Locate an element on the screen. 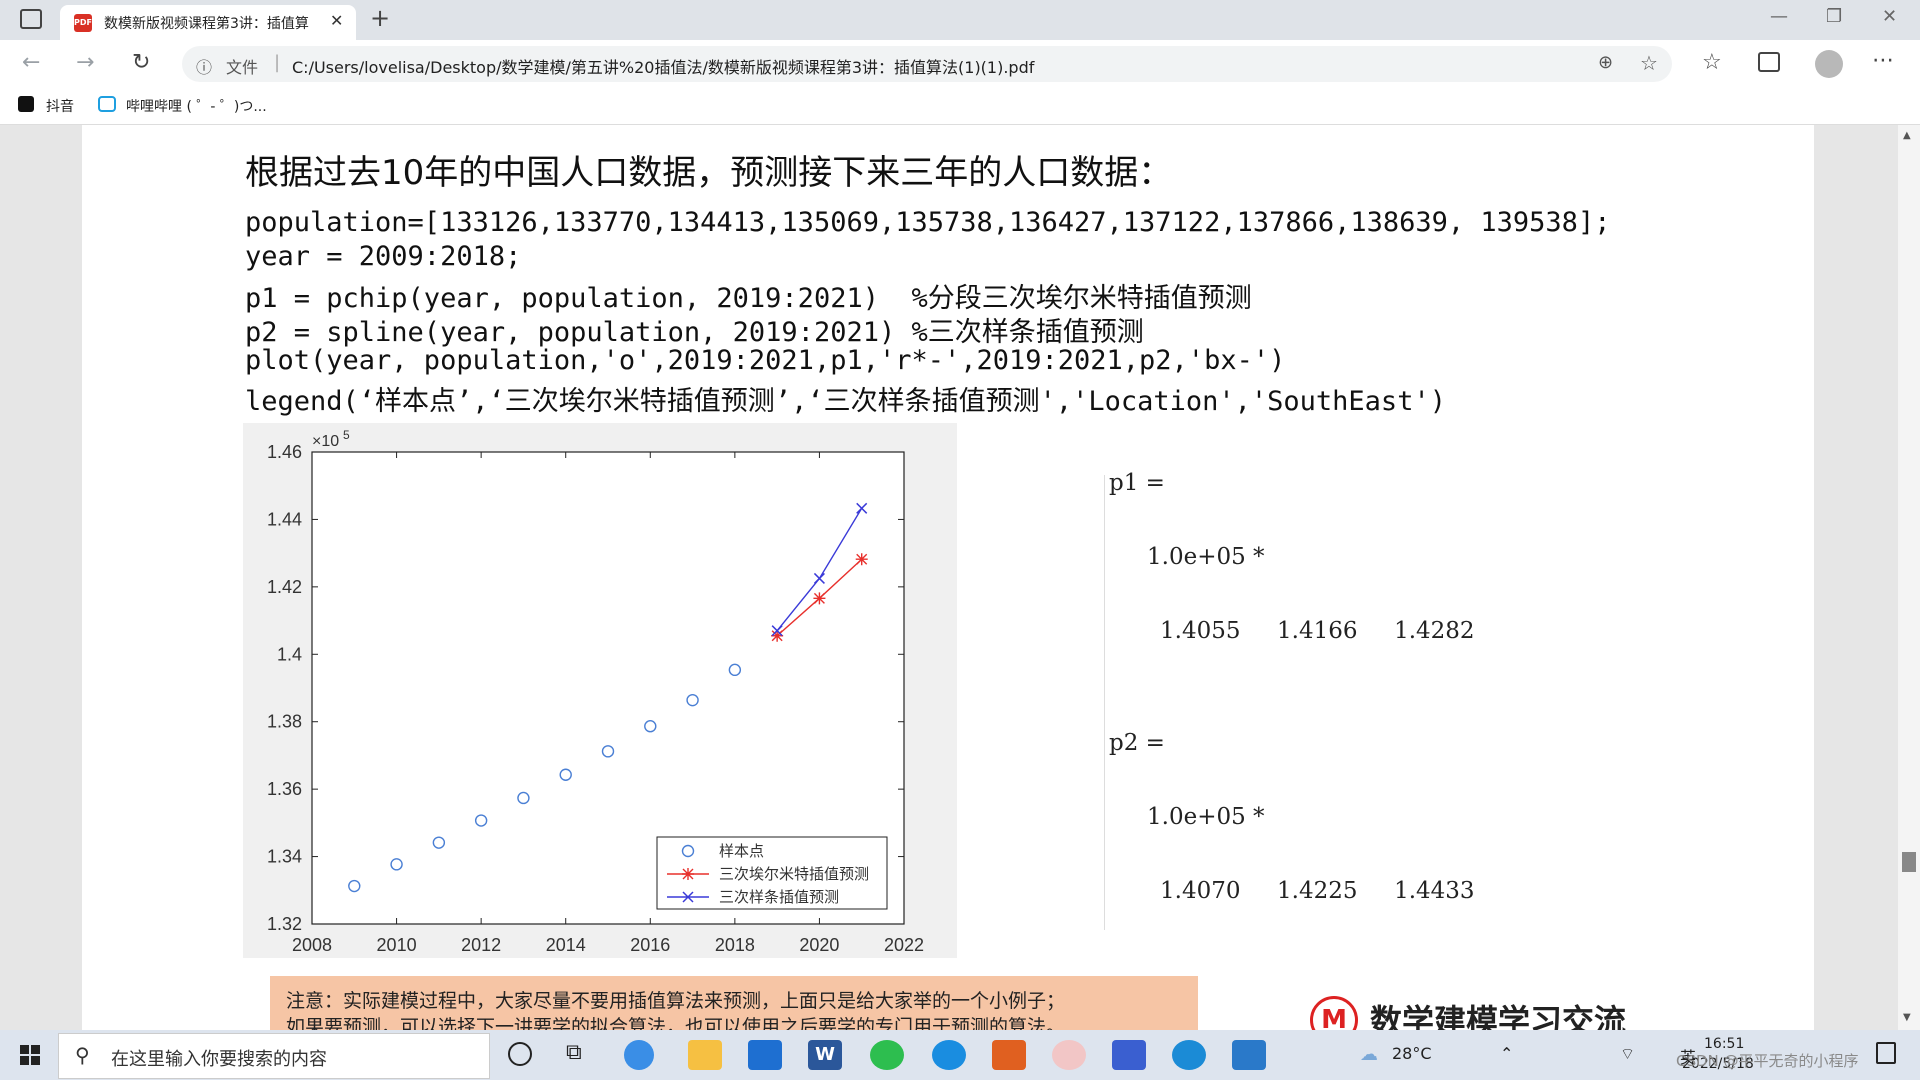 The width and height of the screenshot is (1920, 1080). y-tick-label: 1.44 is located at coordinates (284, 519).